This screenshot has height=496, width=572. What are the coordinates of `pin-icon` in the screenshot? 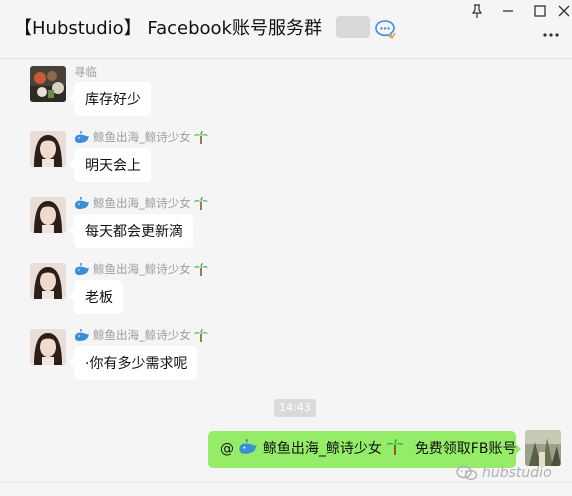 It's located at (477, 11).